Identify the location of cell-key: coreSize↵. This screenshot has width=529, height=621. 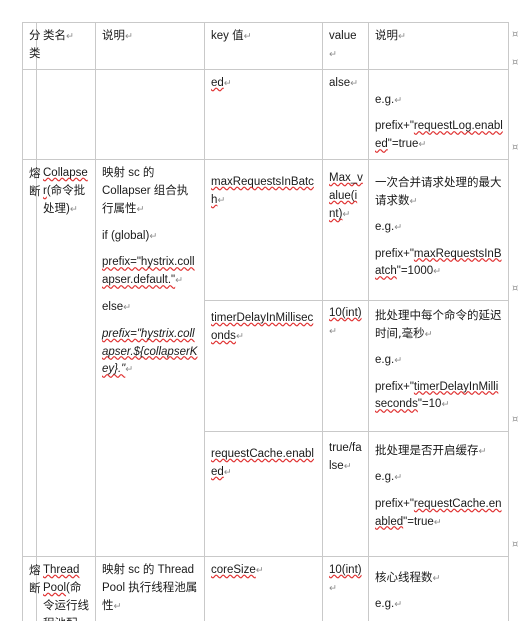
(263, 588).